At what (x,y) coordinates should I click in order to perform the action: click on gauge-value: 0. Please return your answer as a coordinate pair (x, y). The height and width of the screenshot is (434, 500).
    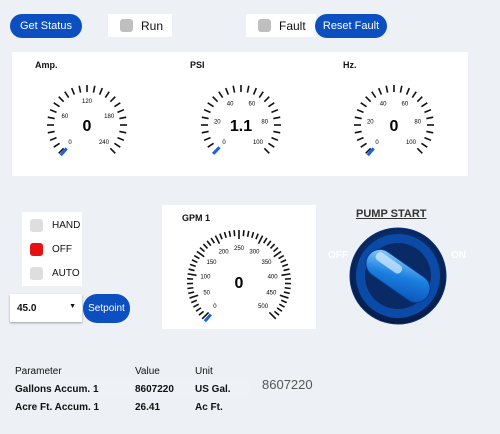
    Looking at the image, I should click on (394, 126).